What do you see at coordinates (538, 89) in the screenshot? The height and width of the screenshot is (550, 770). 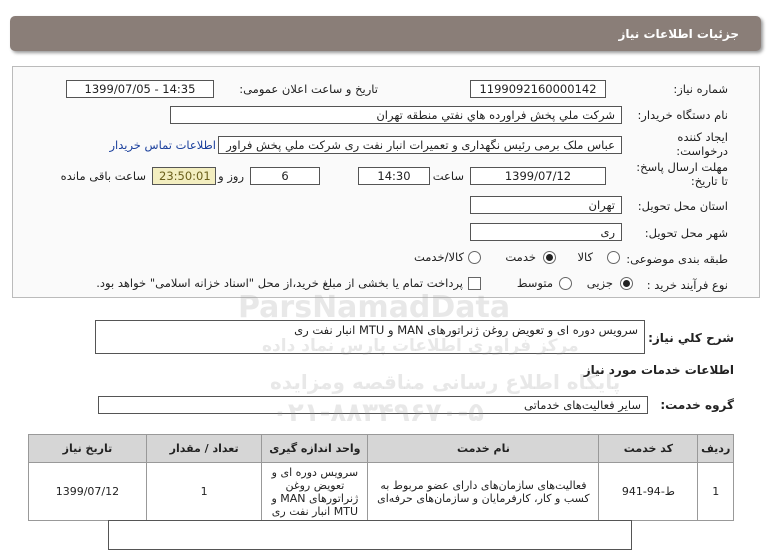 I see `need-number-field: 1199092160000142` at bounding box center [538, 89].